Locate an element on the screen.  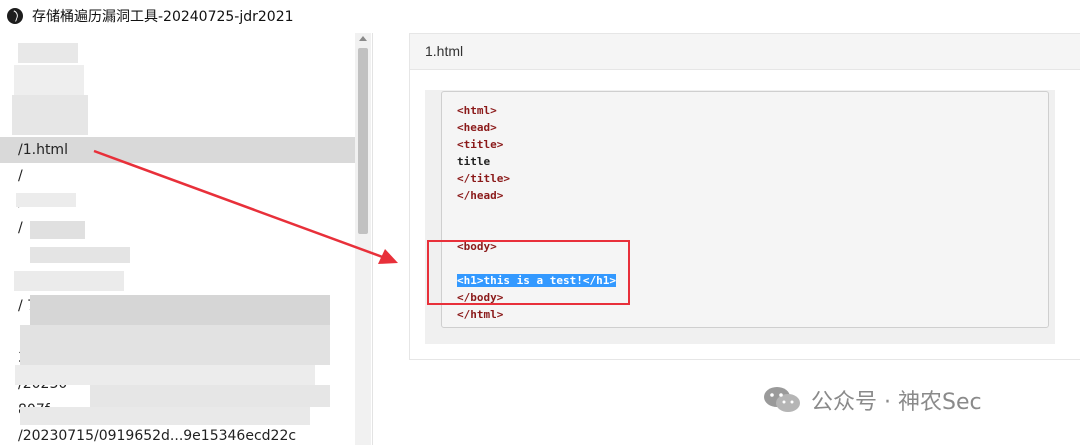
wechat-icon is located at coordinates (782, 399).